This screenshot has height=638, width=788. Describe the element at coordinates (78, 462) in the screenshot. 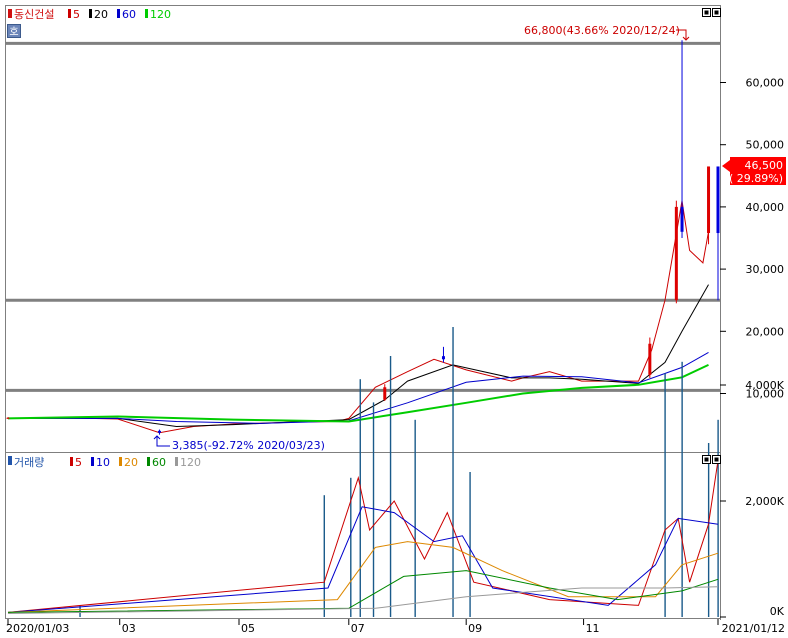

I see `volume-legend-label-5: 5` at that location.